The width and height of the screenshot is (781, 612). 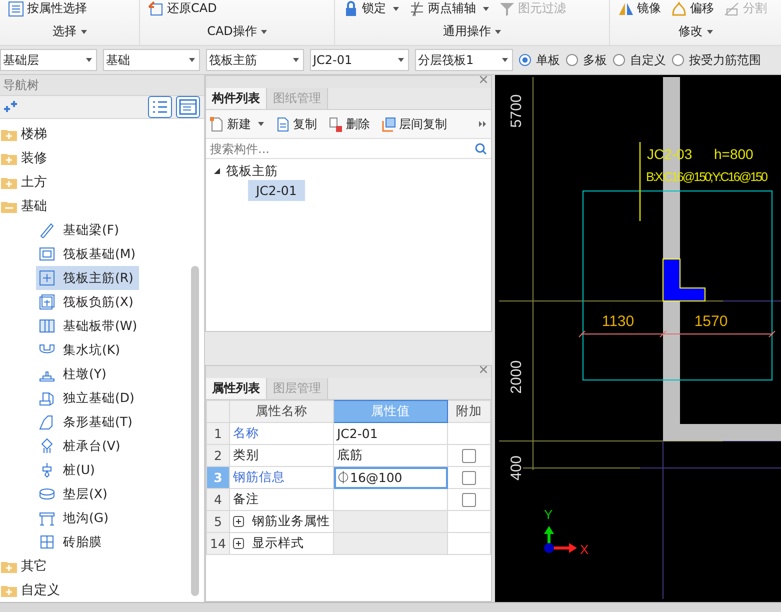 I want to click on row-number: 2, so click(x=218, y=455).